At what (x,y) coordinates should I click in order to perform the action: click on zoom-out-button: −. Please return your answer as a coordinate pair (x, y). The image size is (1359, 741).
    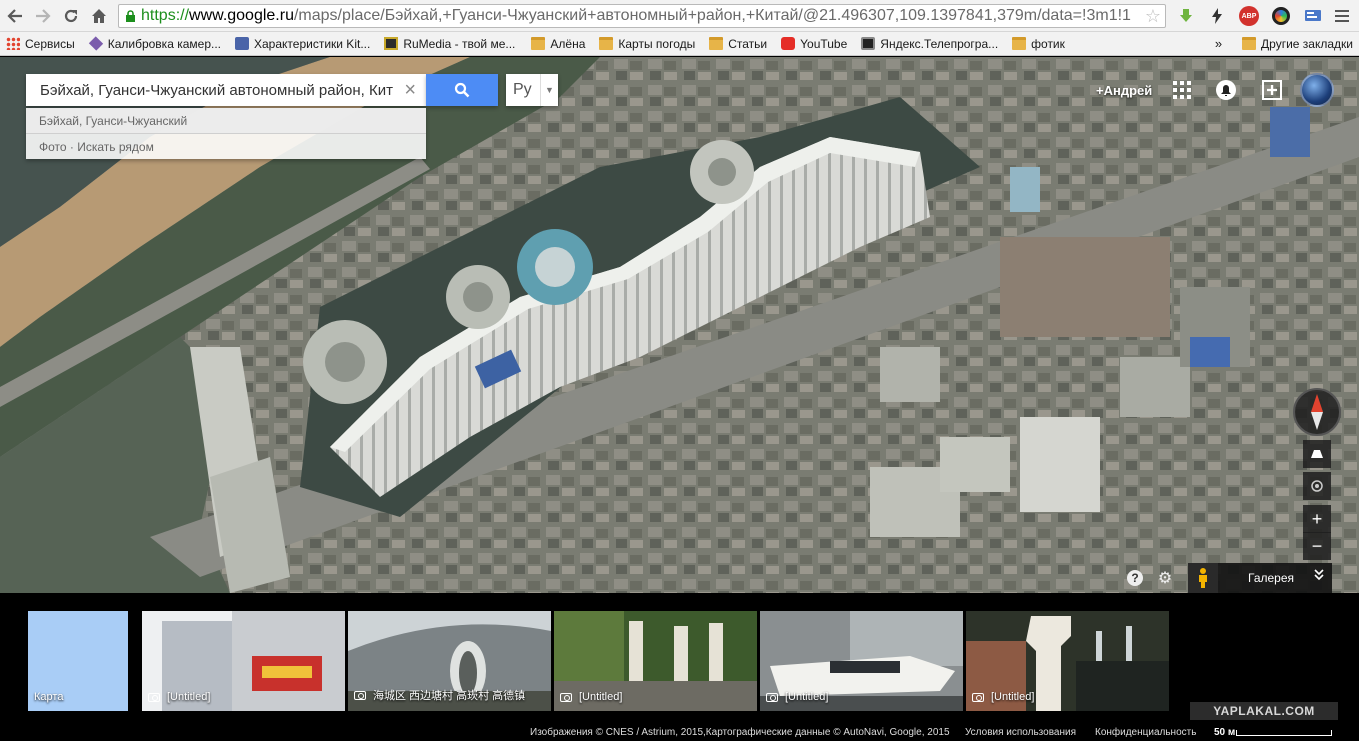
    Looking at the image, I should click on (1317, 546).